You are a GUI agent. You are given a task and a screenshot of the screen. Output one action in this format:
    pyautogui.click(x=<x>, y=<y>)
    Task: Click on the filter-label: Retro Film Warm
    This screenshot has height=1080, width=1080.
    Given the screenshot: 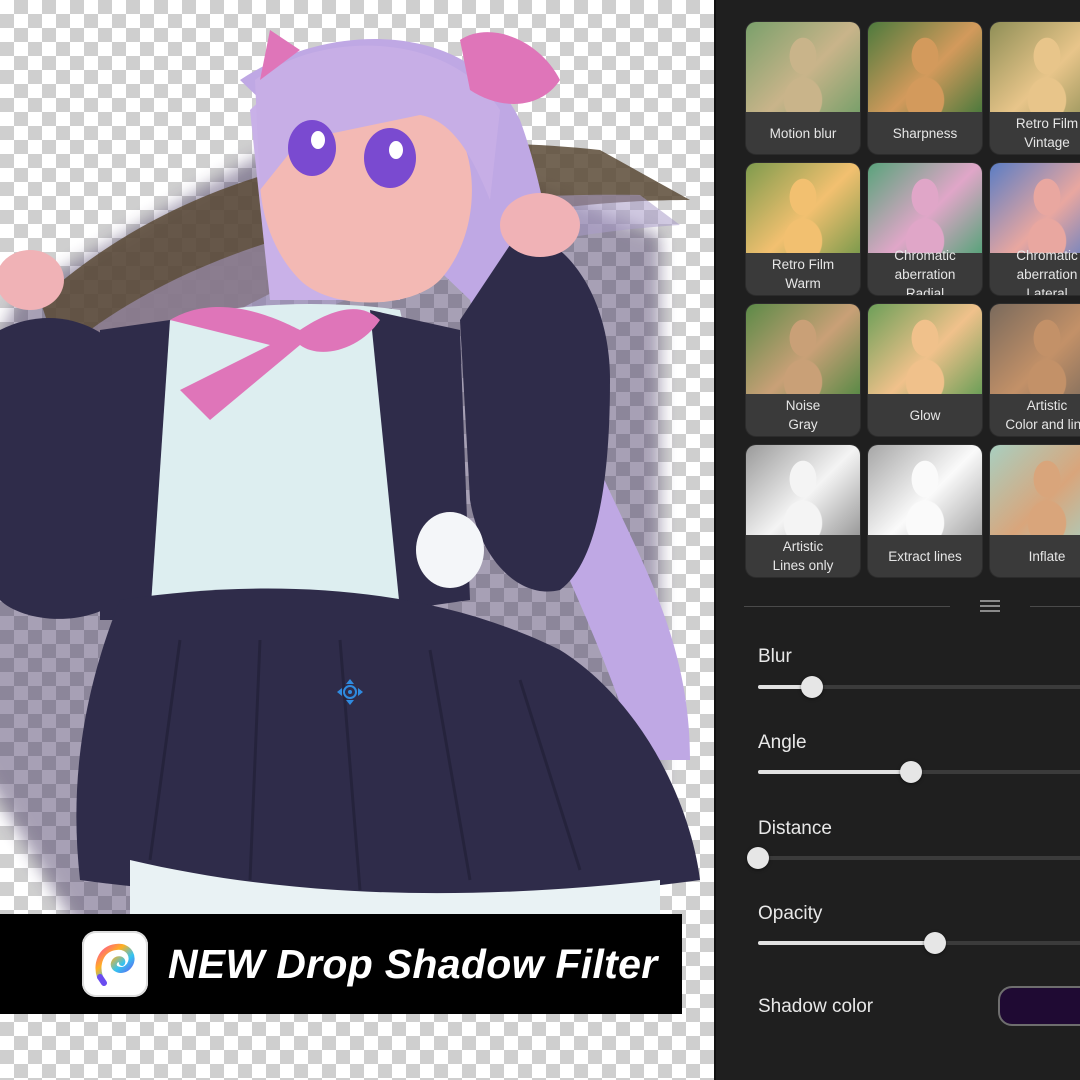 What is the action you would take?
    pyautogui.click(x=803, y=274)
    